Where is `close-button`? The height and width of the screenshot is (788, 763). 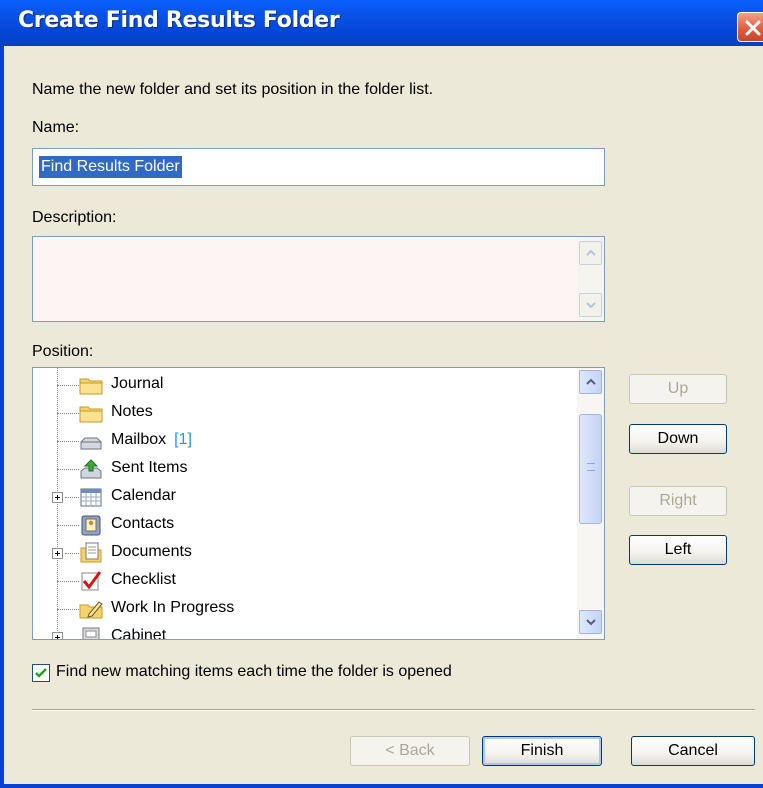
close-button is located at coordinates (750, 27).